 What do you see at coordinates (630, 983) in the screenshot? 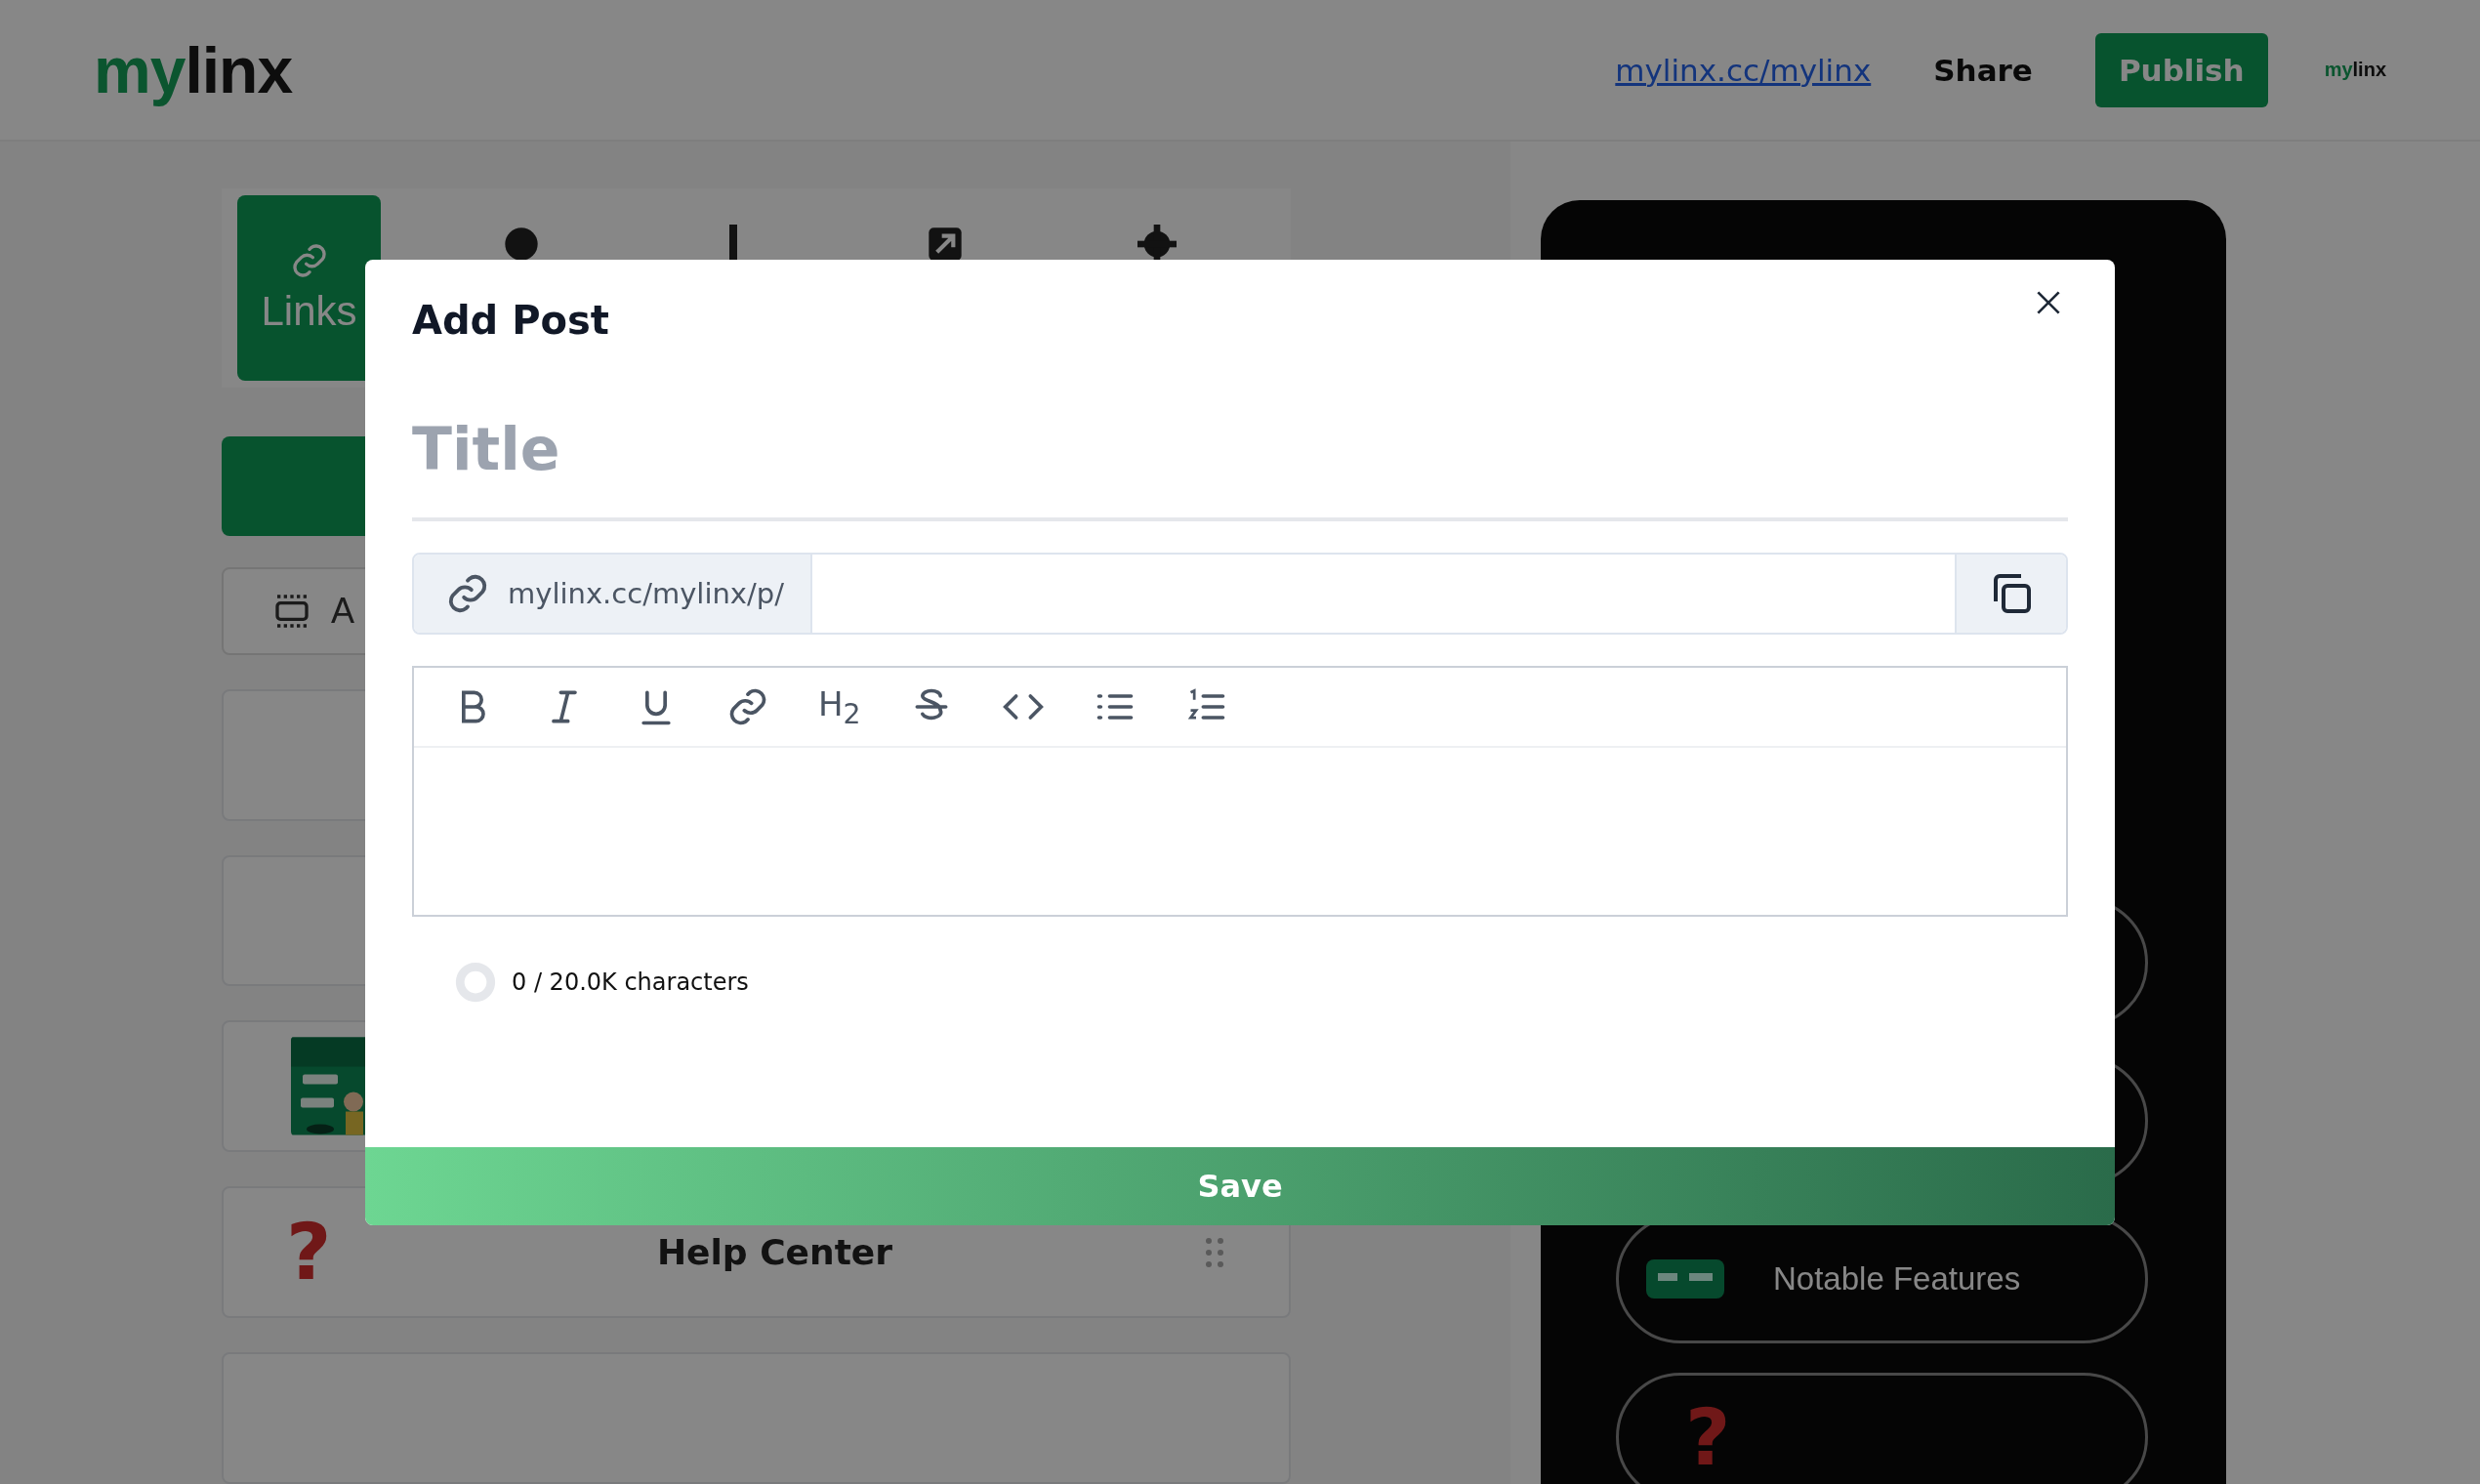
I see `character-count: 0 / 20.0K characters` at bounding box center [630, 983].